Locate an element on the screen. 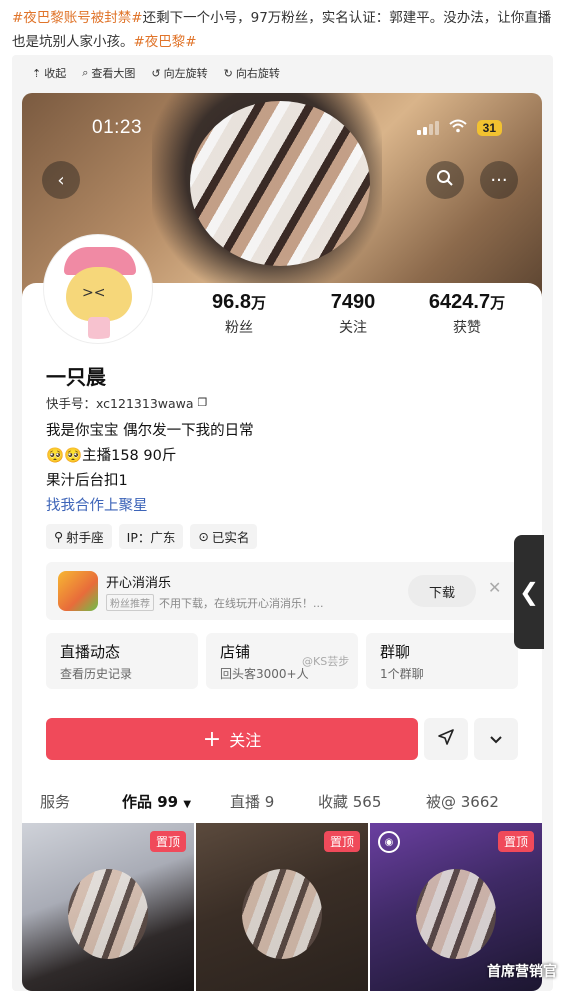 The image size is (565, 991). battery-icon: 31 is located at coordinates (489, 128).